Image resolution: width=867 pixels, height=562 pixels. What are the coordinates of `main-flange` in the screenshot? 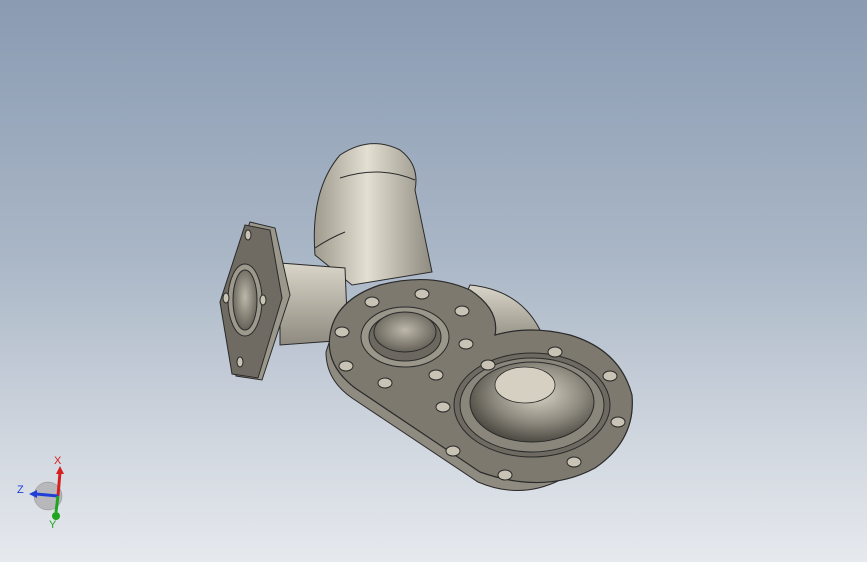 It's located at (479, 384).